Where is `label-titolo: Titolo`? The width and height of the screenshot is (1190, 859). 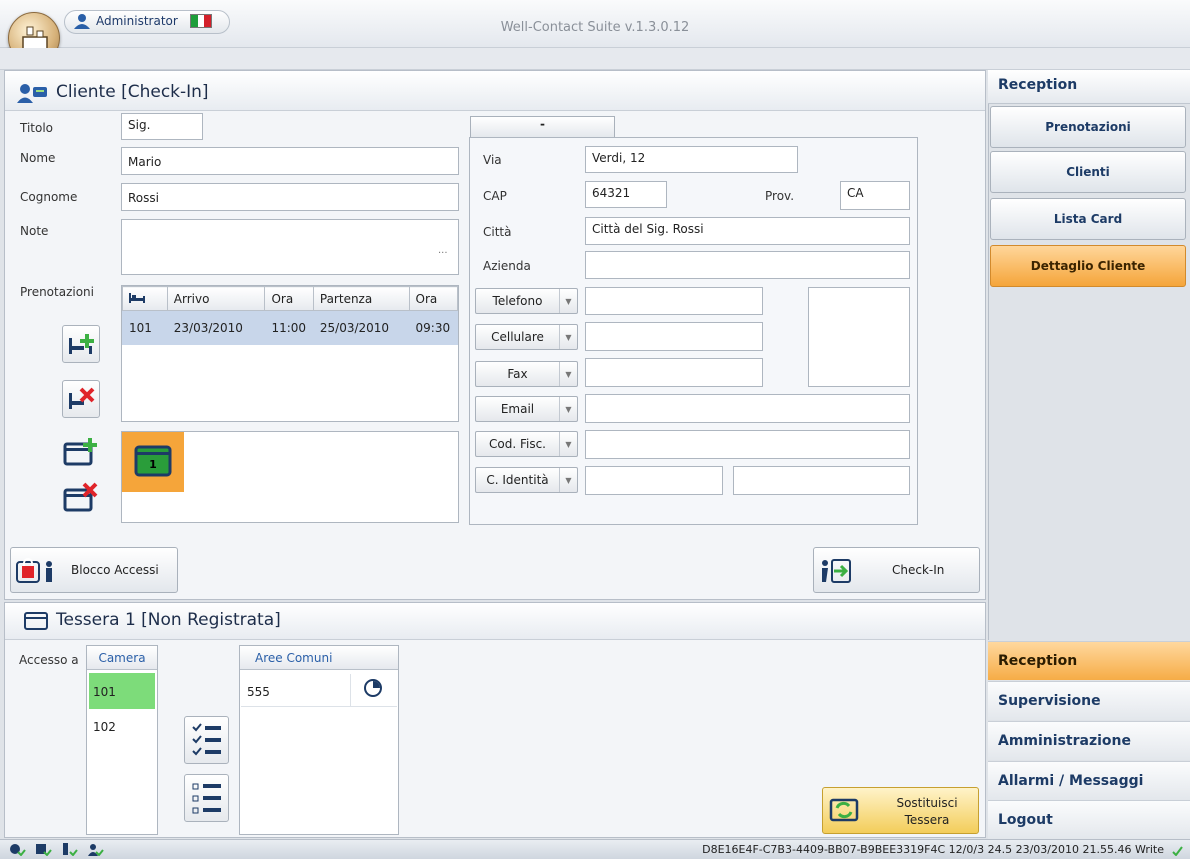 label-titolo: Titolo is located at coordinates (37, 128).